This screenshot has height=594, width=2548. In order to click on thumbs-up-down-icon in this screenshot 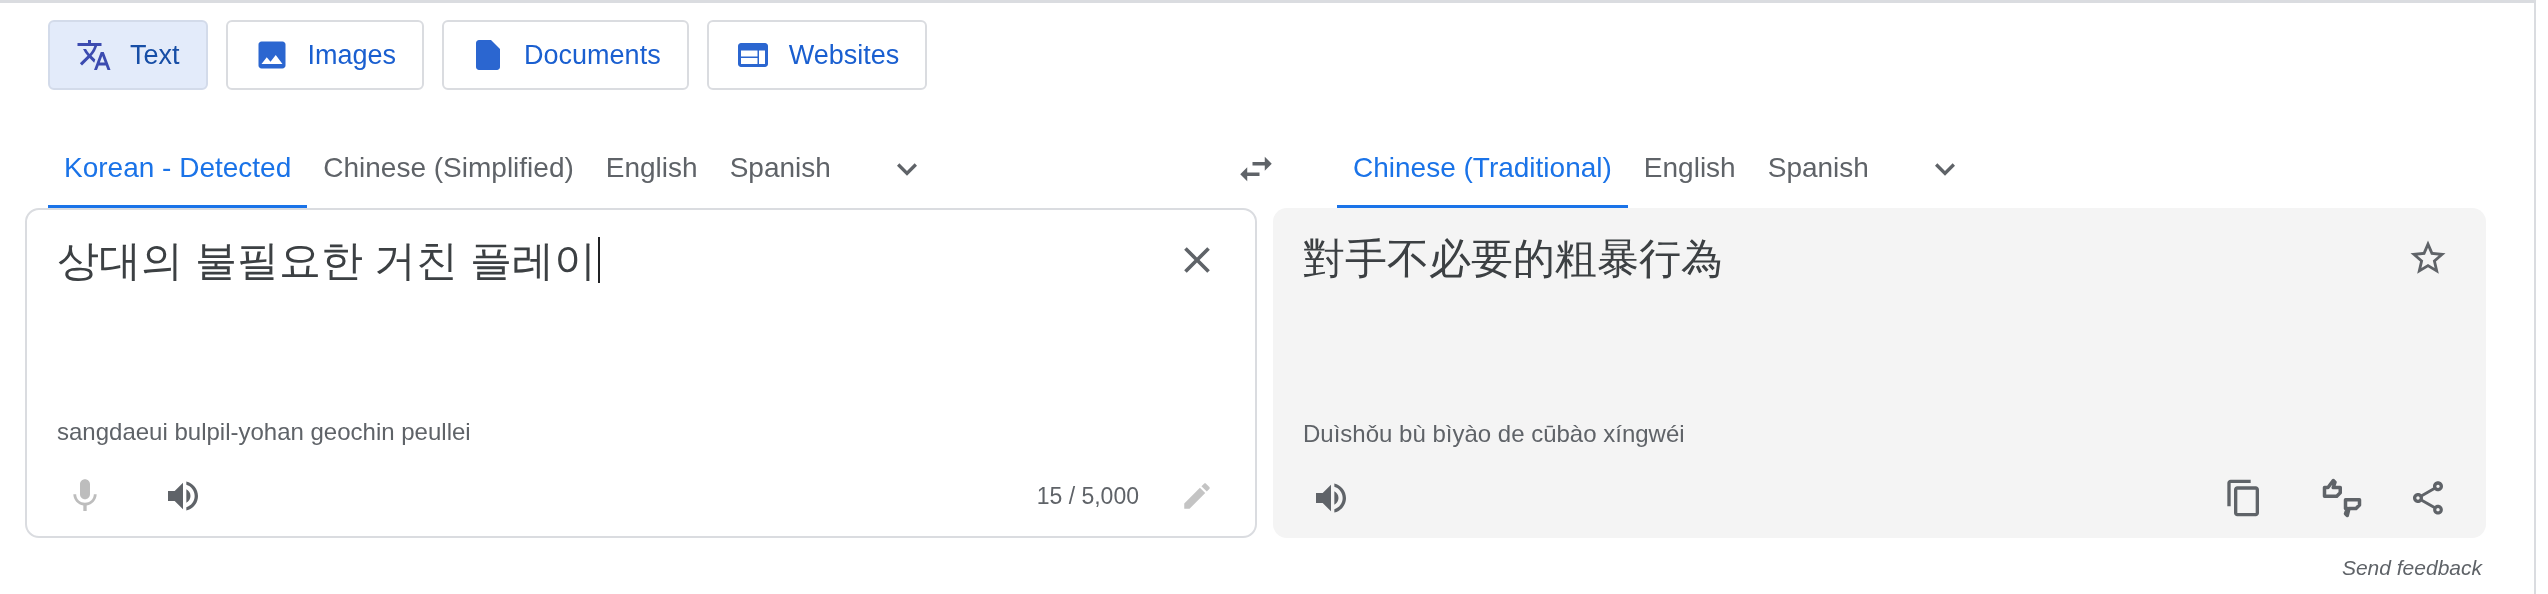, I will do `click(2342, 498)`.